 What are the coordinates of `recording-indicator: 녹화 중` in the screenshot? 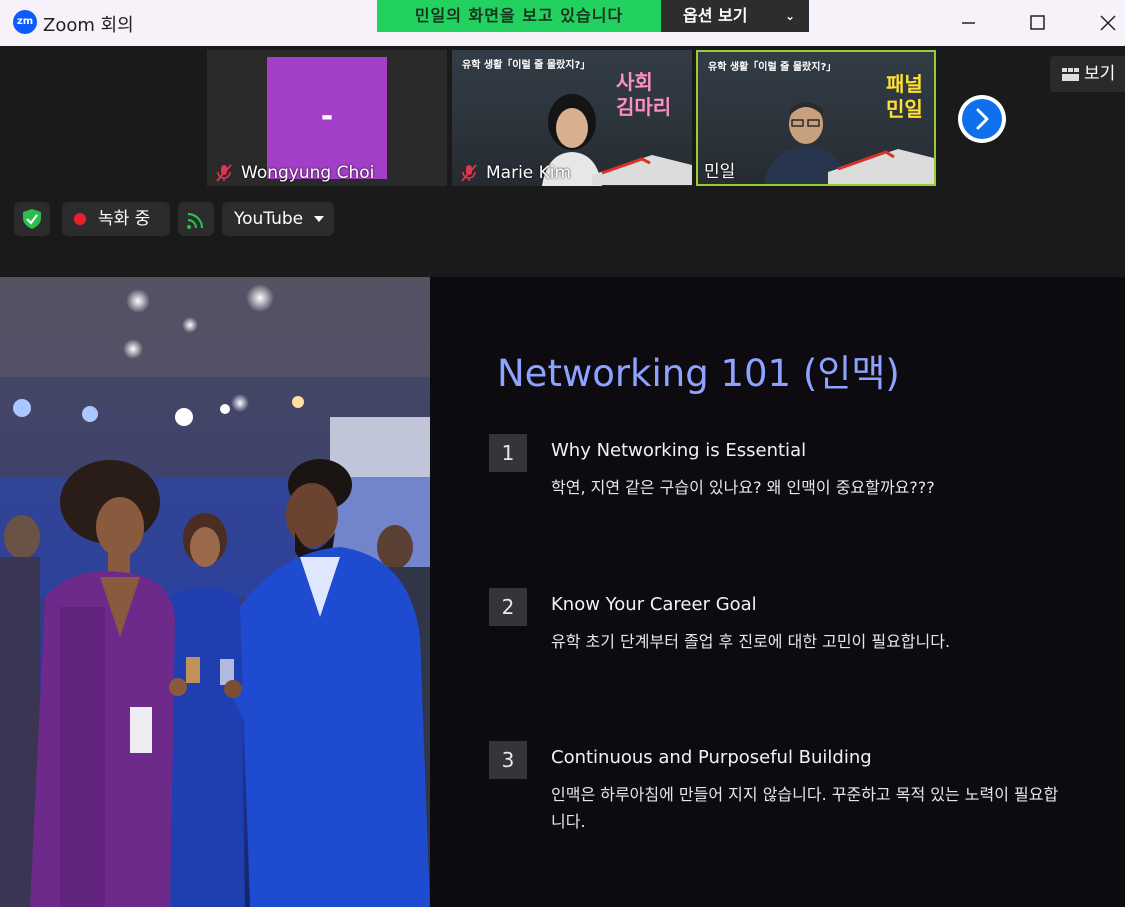 It's located at (116, 219).